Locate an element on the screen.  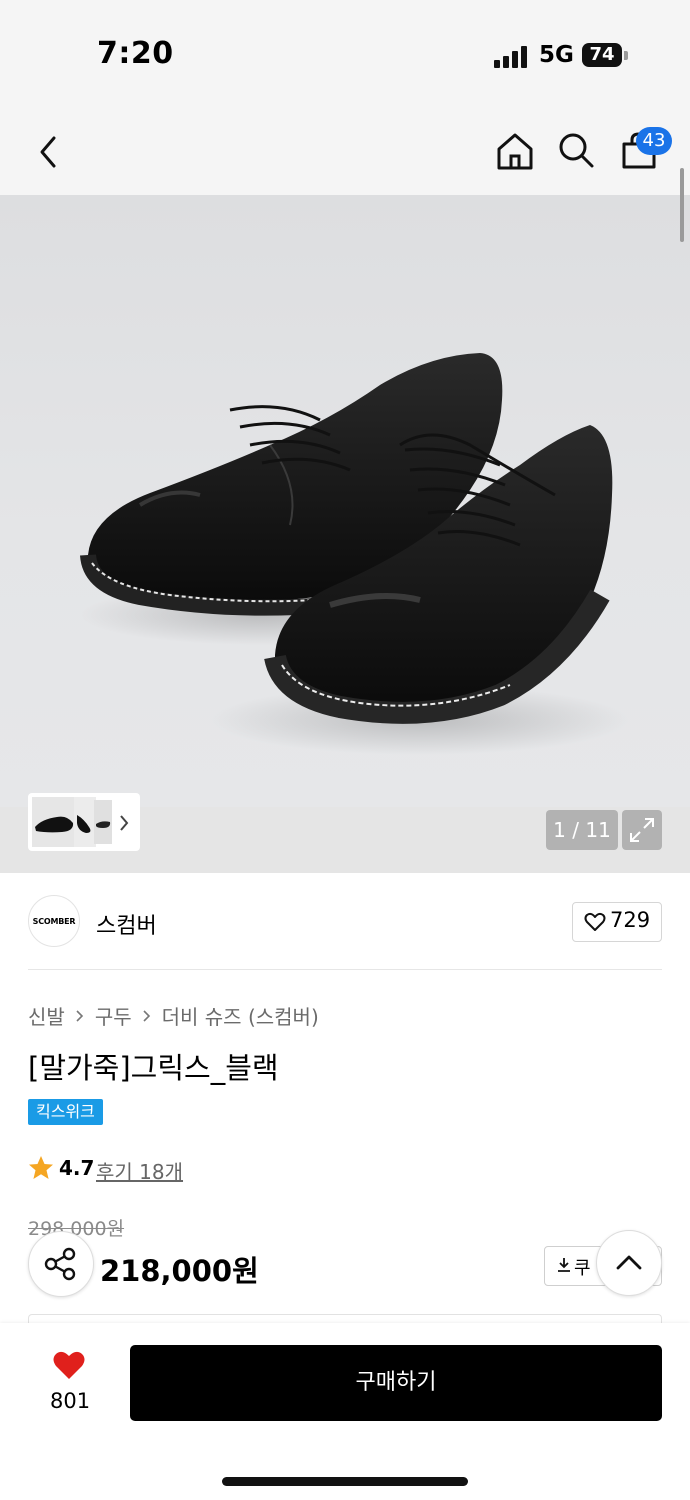
back-button is located at coordinates (50, 152).